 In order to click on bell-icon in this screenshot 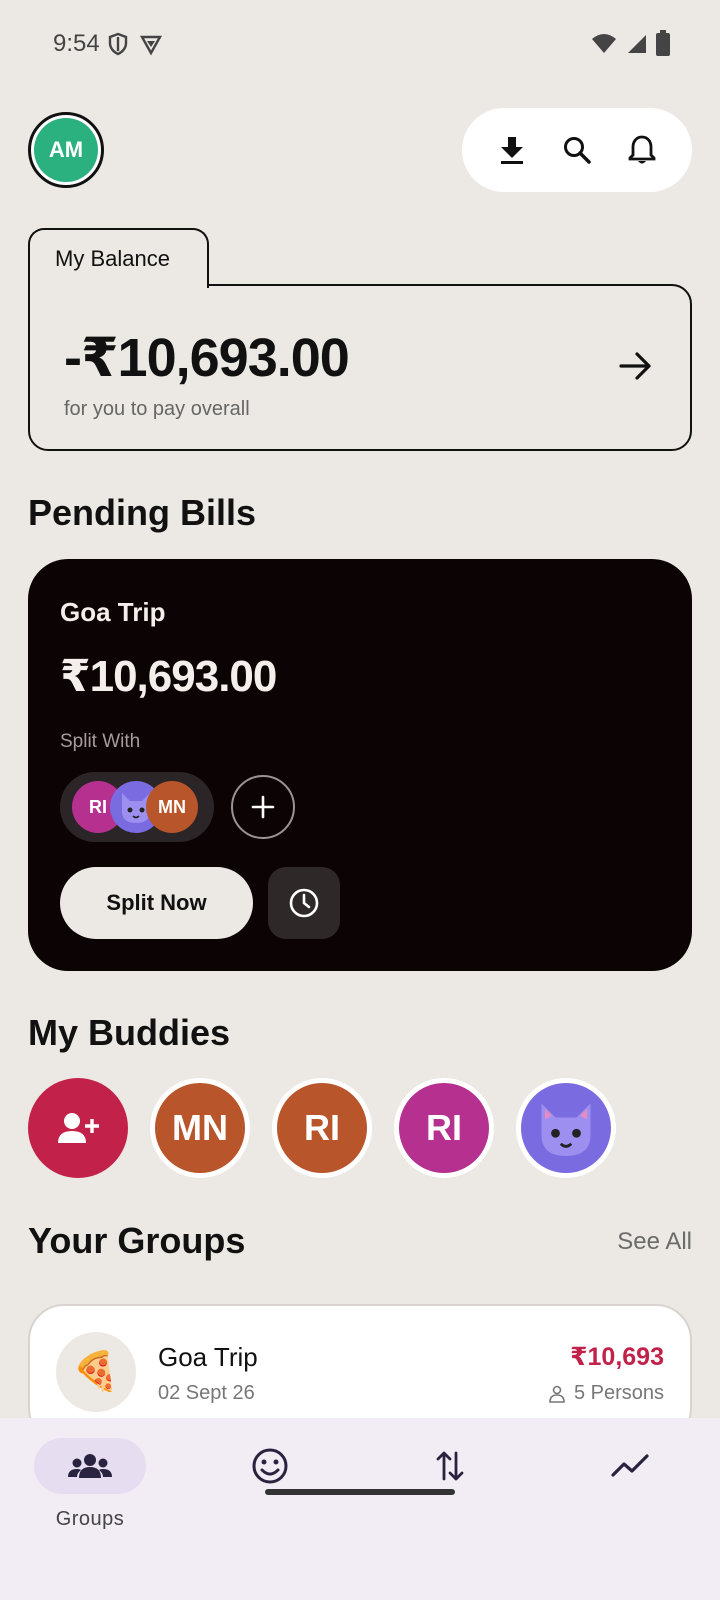, I will do `click(642, 149)`.